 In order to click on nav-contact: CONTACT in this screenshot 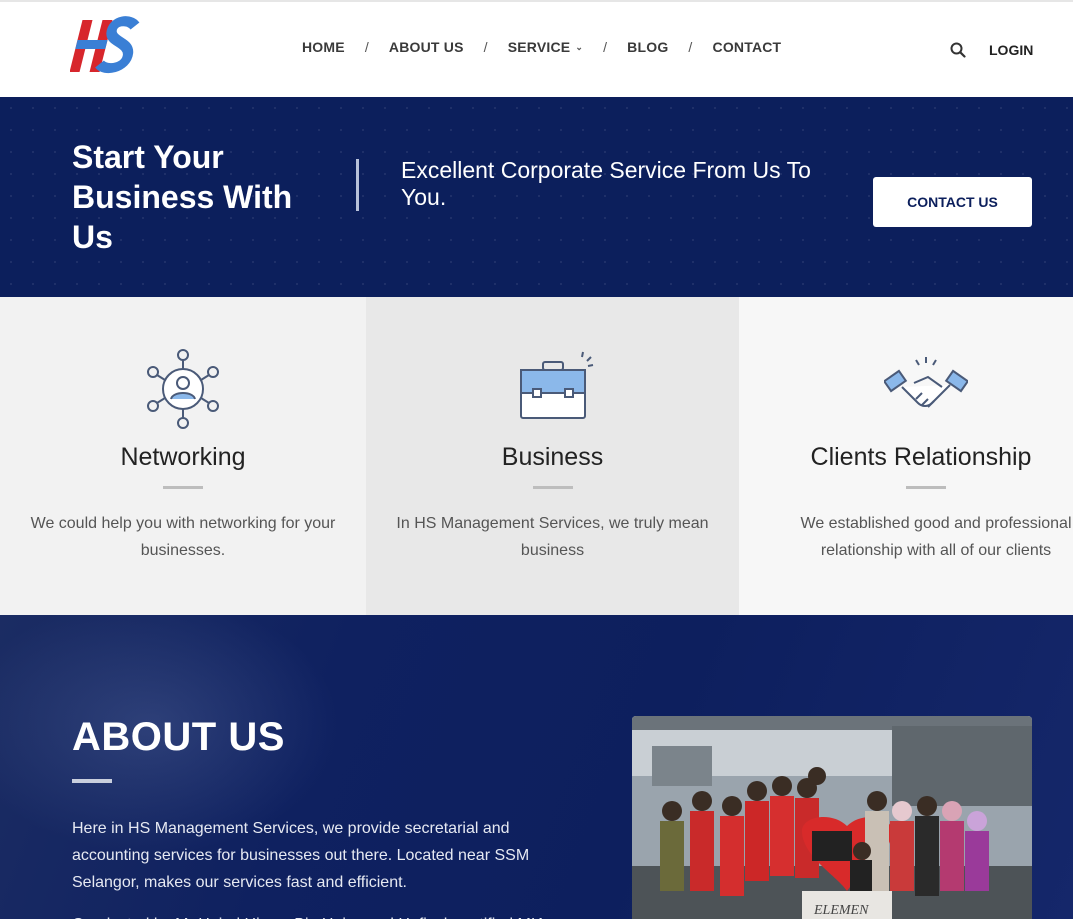, I will do `click(747, 47)`.